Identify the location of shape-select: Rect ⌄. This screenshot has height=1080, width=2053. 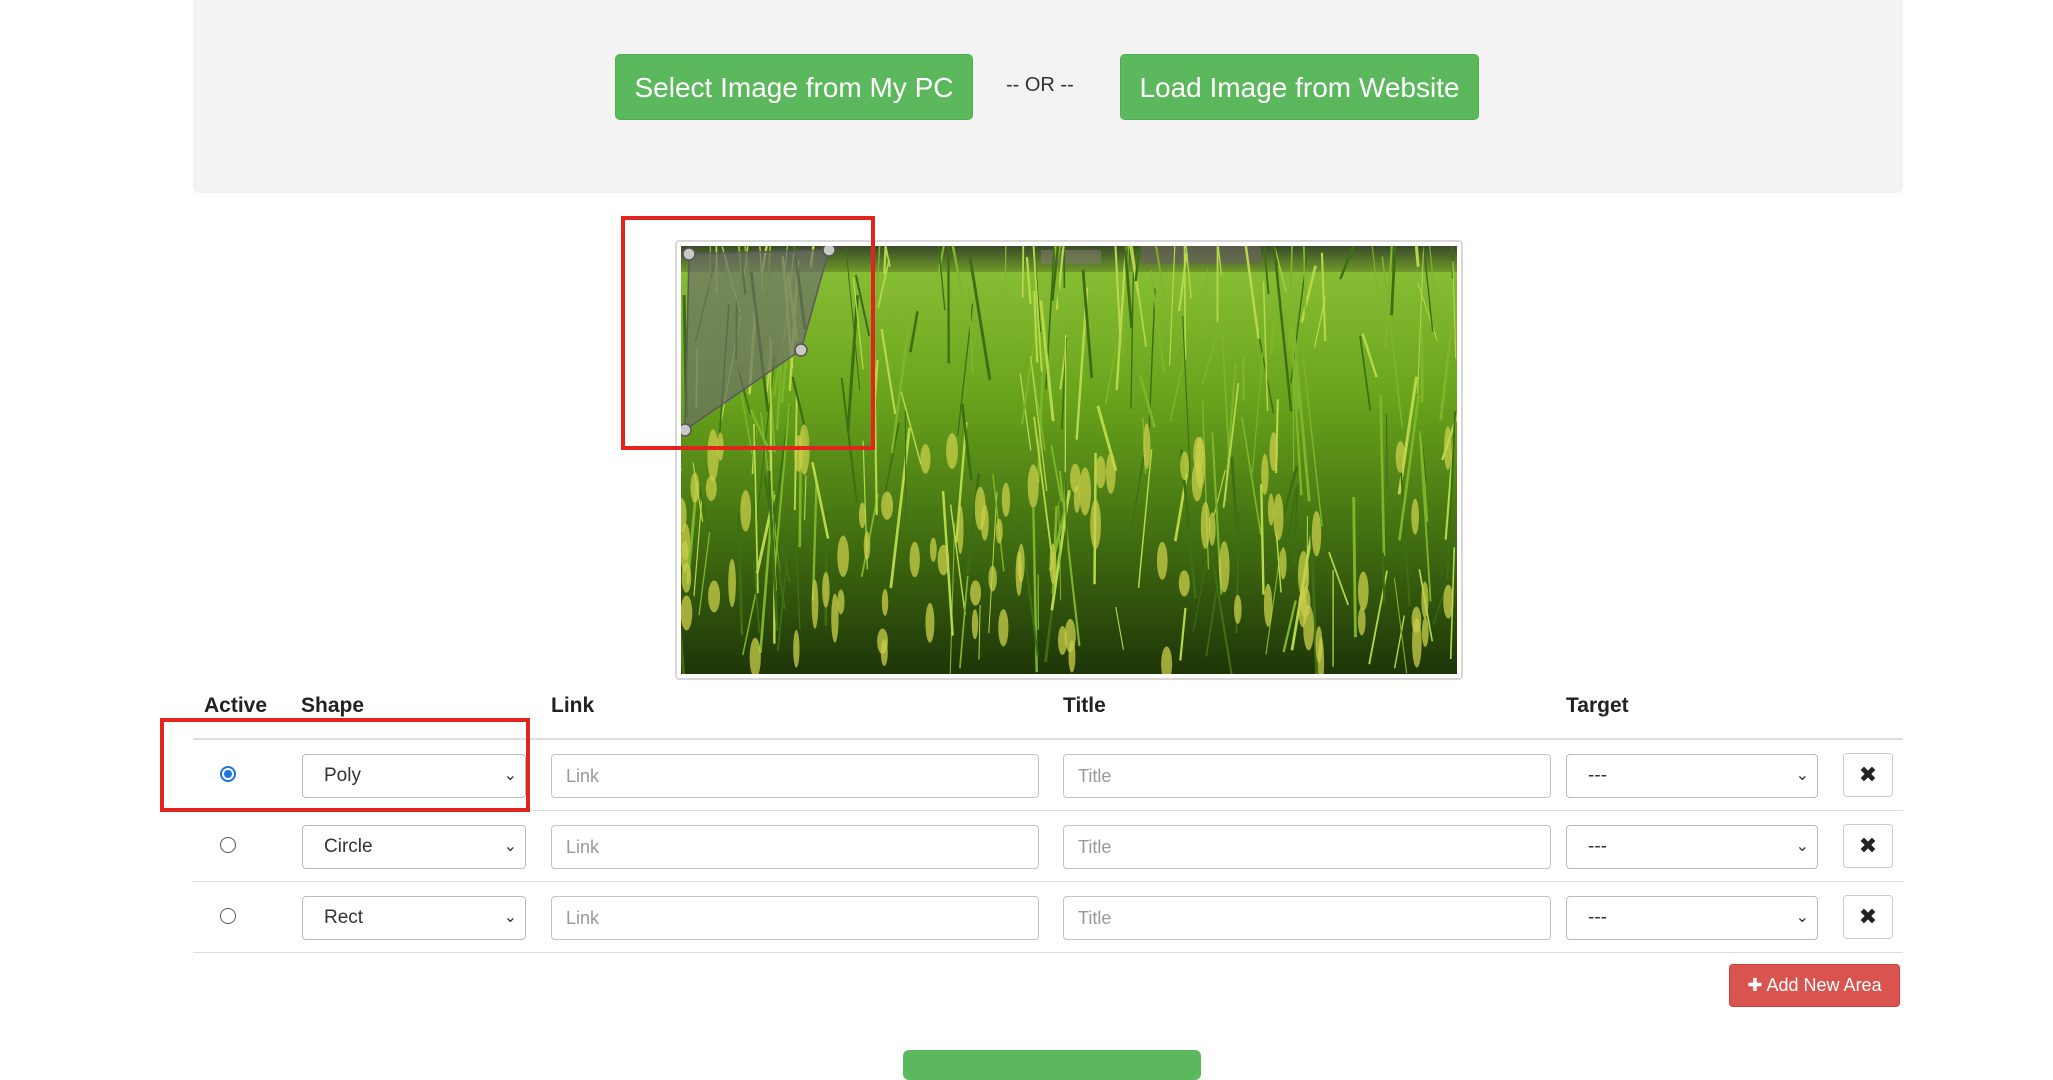
(414, 918).